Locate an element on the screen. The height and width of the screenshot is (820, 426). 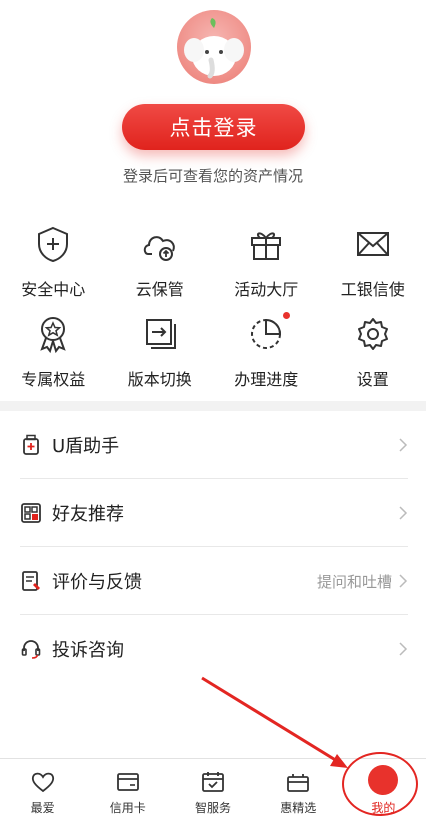
headset-icon is located at coordinates (31, 649).